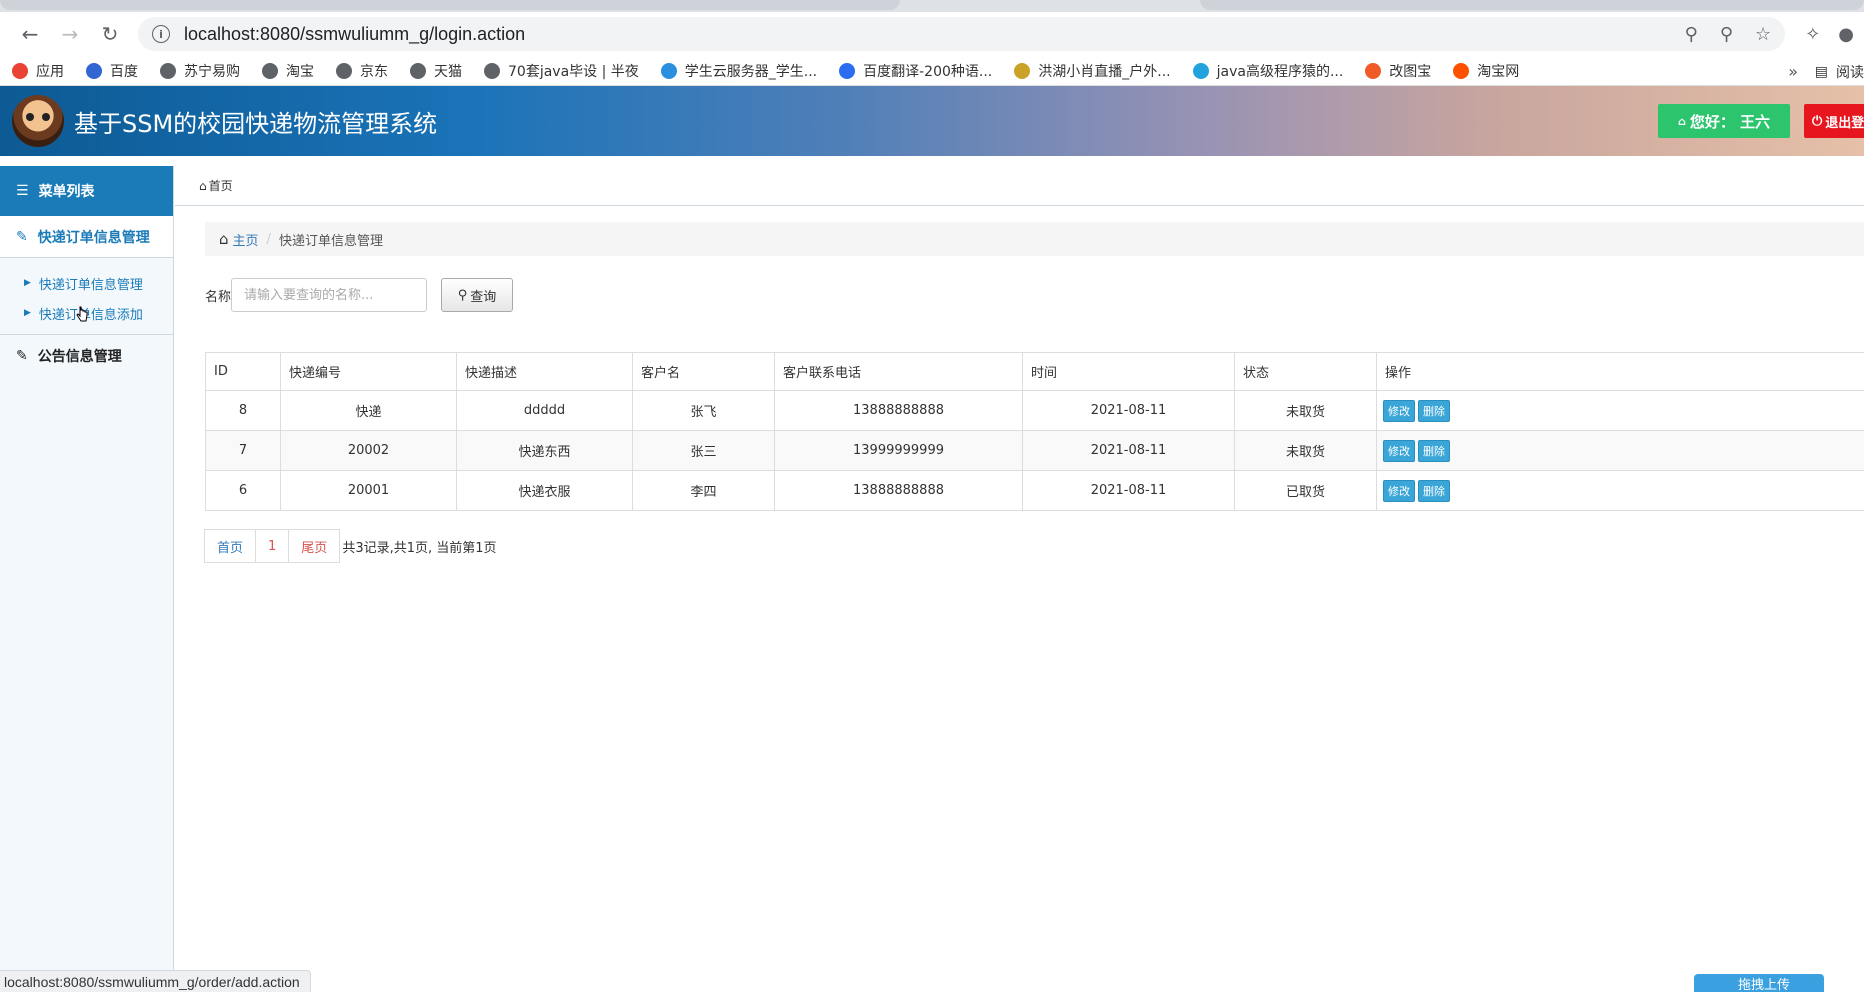 The image size is (1864, 992). What do you see at coordinates (218, 297) in the screenshot?
I see `search-label: 名称` at bounding box center [218, 297].